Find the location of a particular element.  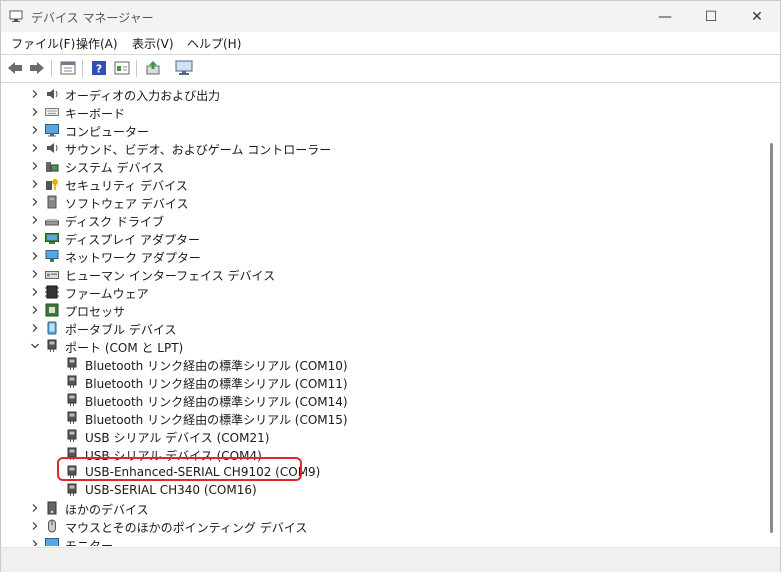

status-bar is located at coordinates (390, 559).